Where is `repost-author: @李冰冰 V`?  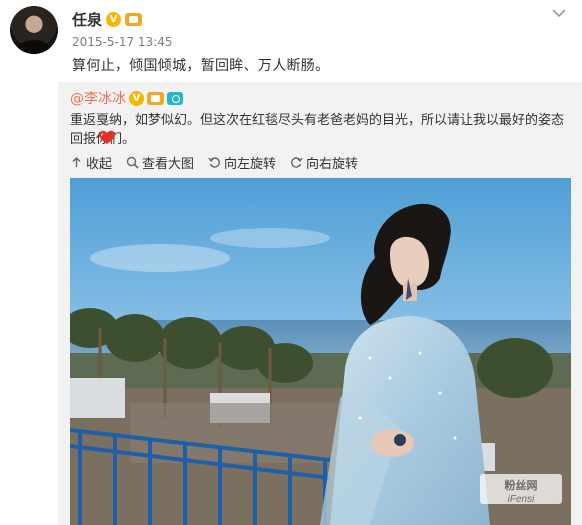
repost-author: @李冰冰 V is located at coordinates (126, 98).